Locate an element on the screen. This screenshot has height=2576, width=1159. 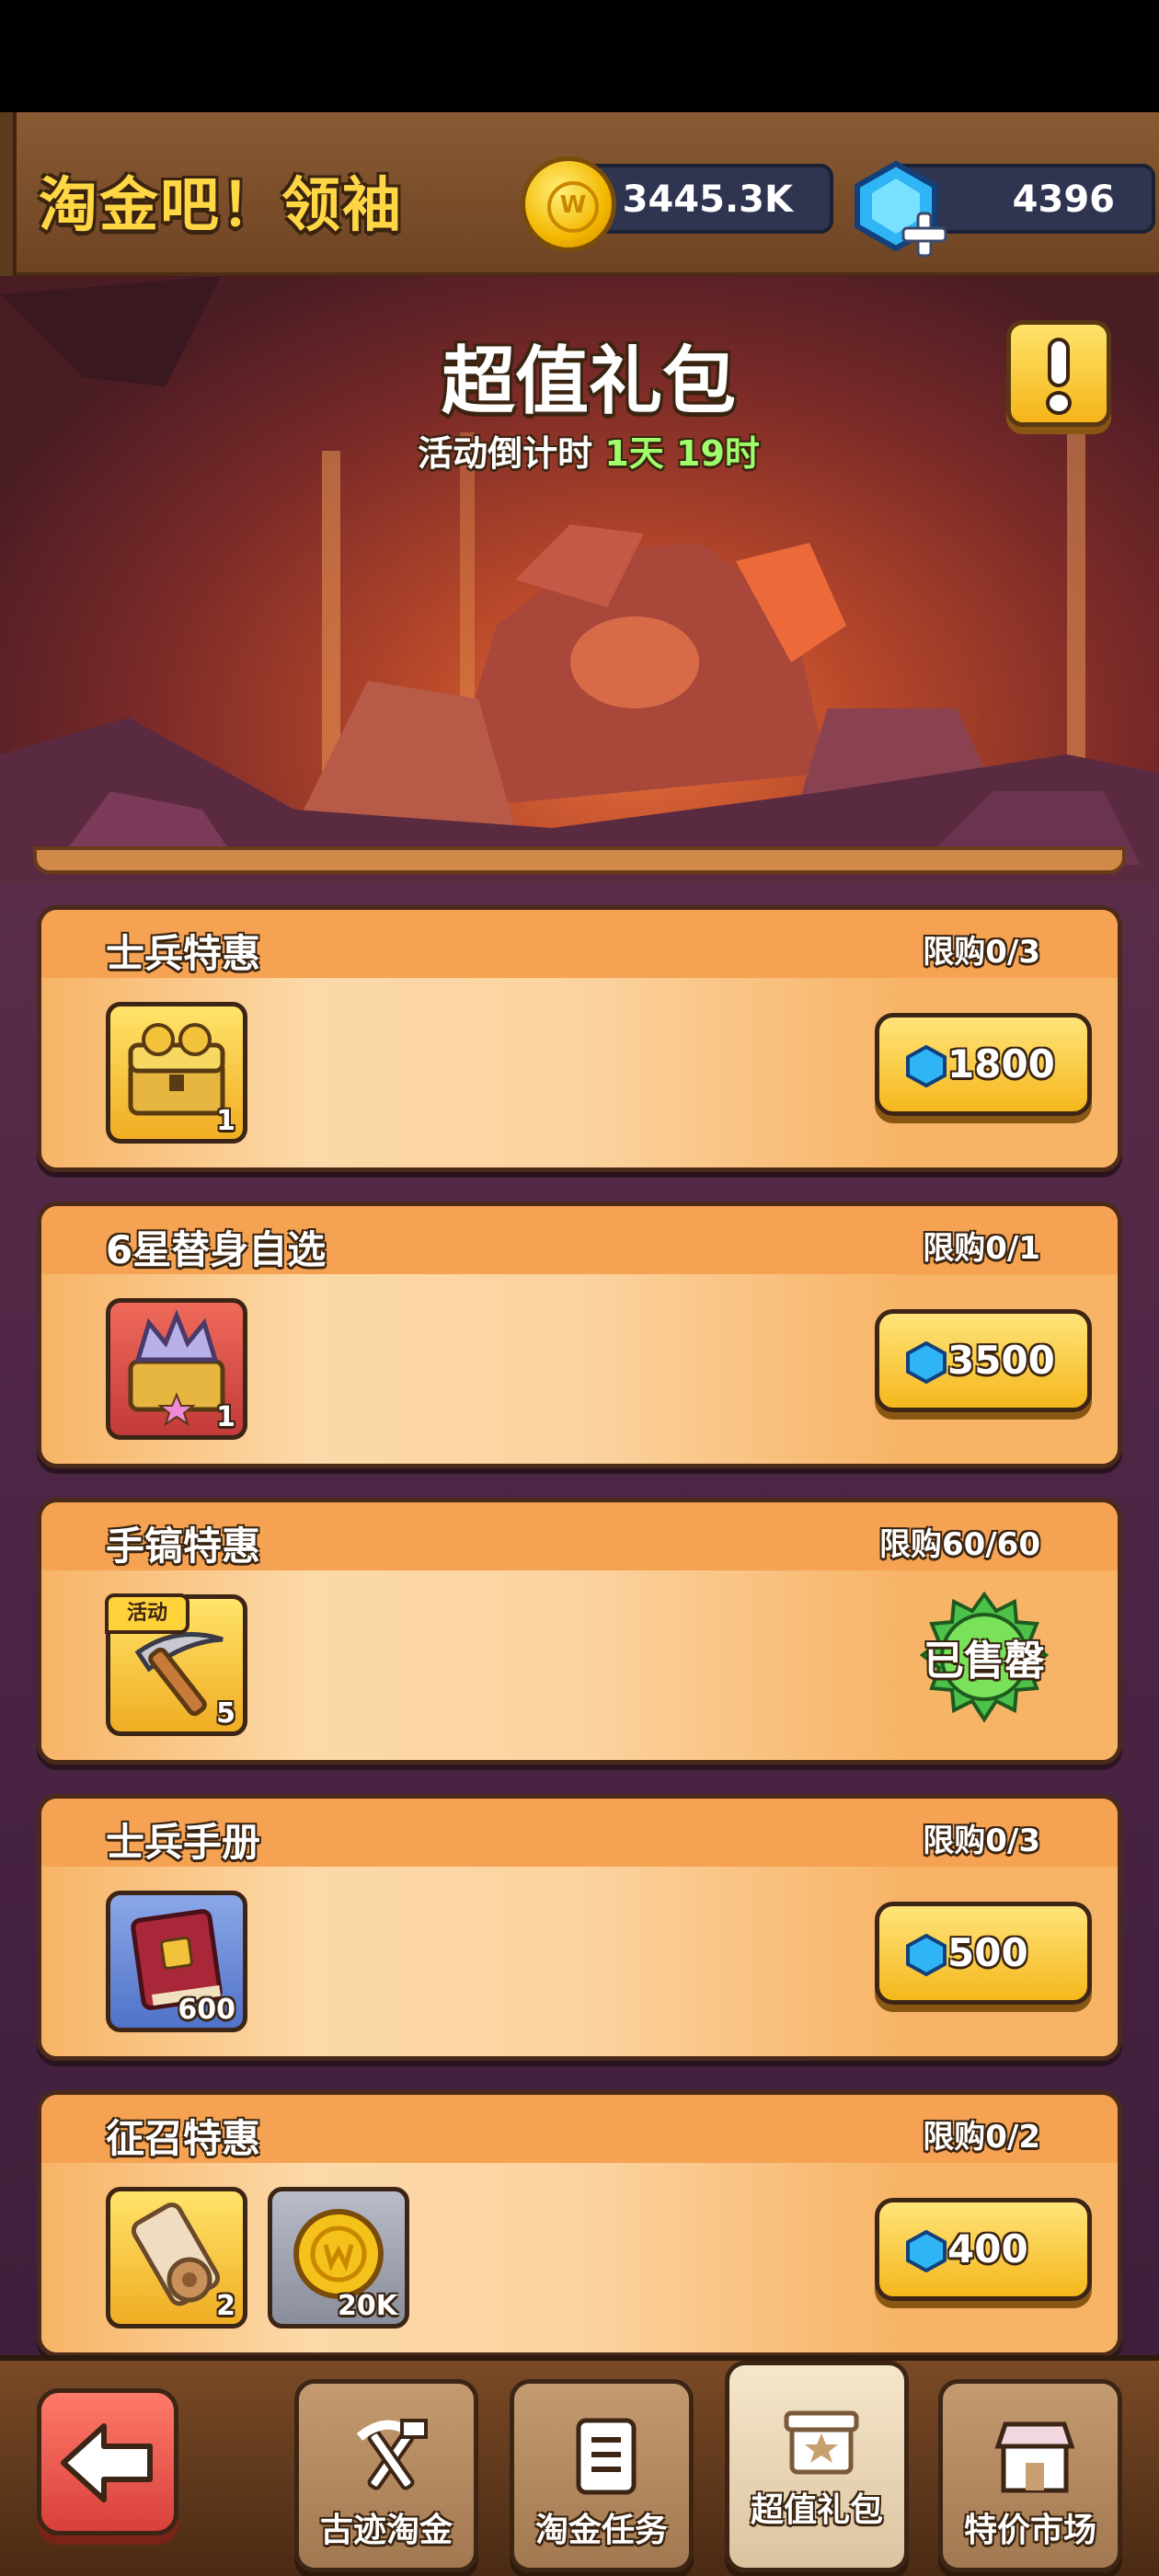
pack-card-pickaxe-deal: 手镐特惠 限购60/60 活动 5 已售罄 is located at coordinates (579, 1631).